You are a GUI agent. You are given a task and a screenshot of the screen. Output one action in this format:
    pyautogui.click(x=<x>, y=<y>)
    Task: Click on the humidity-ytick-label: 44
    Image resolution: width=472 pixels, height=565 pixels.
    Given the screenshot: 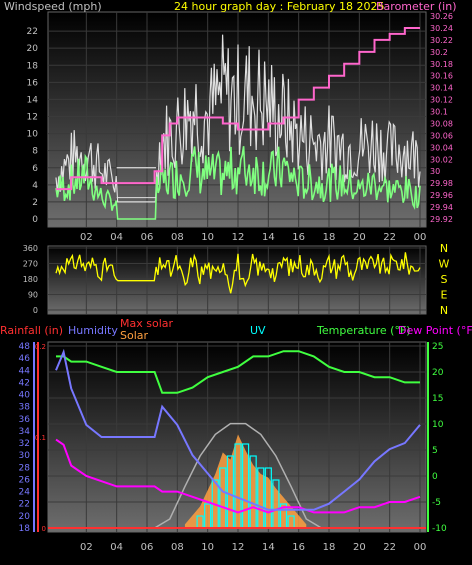 What is the action you would take?
    pyautogui.click(x=25, y=371)
    